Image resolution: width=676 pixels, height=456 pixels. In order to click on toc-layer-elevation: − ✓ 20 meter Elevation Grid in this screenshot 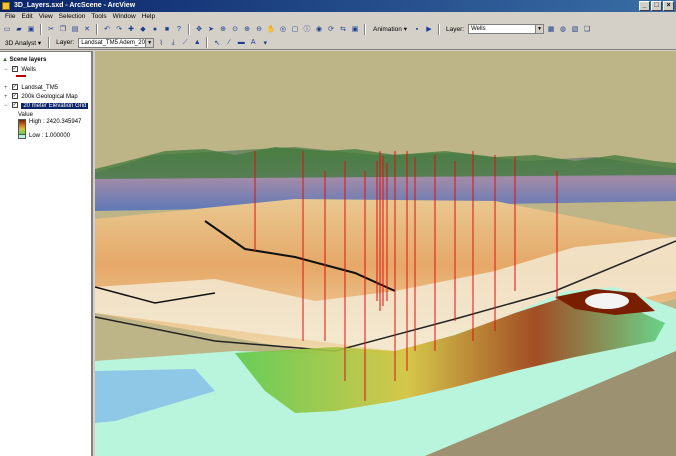, I will do `click(46, 106)`.